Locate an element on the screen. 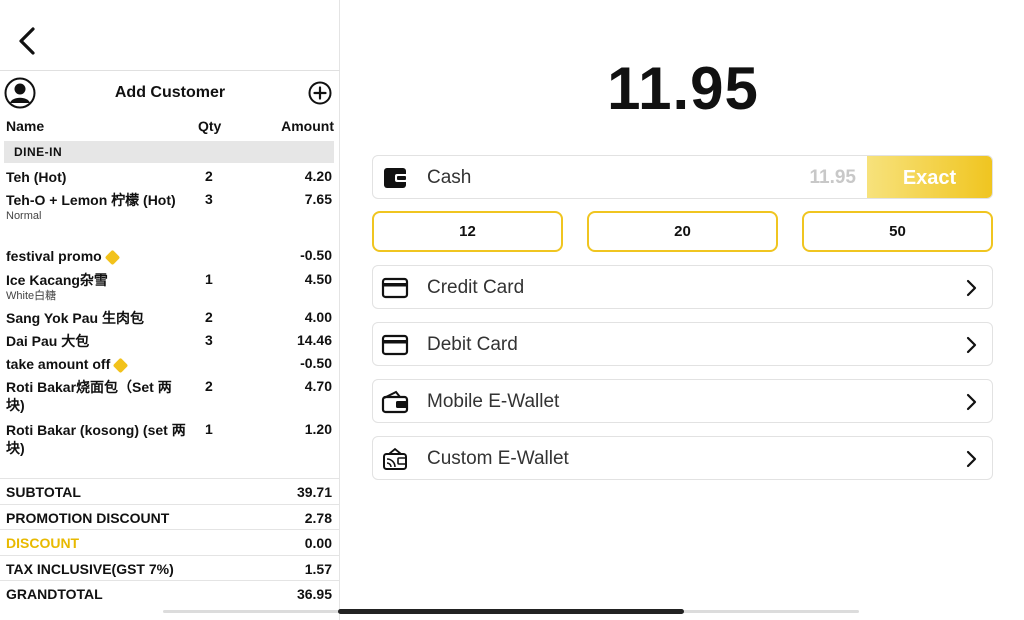 Image resolution: width=1024 pixels, height=620 pixels. column-name: Name is located at coordinates (25, 126).